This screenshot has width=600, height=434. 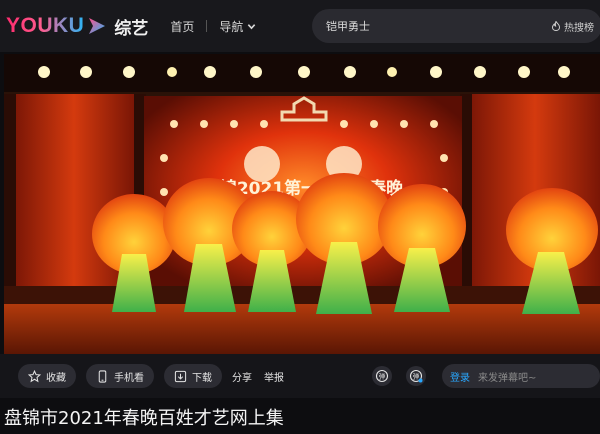 I want to click on favorite-button: 收藏, so click(x=47, y=376).